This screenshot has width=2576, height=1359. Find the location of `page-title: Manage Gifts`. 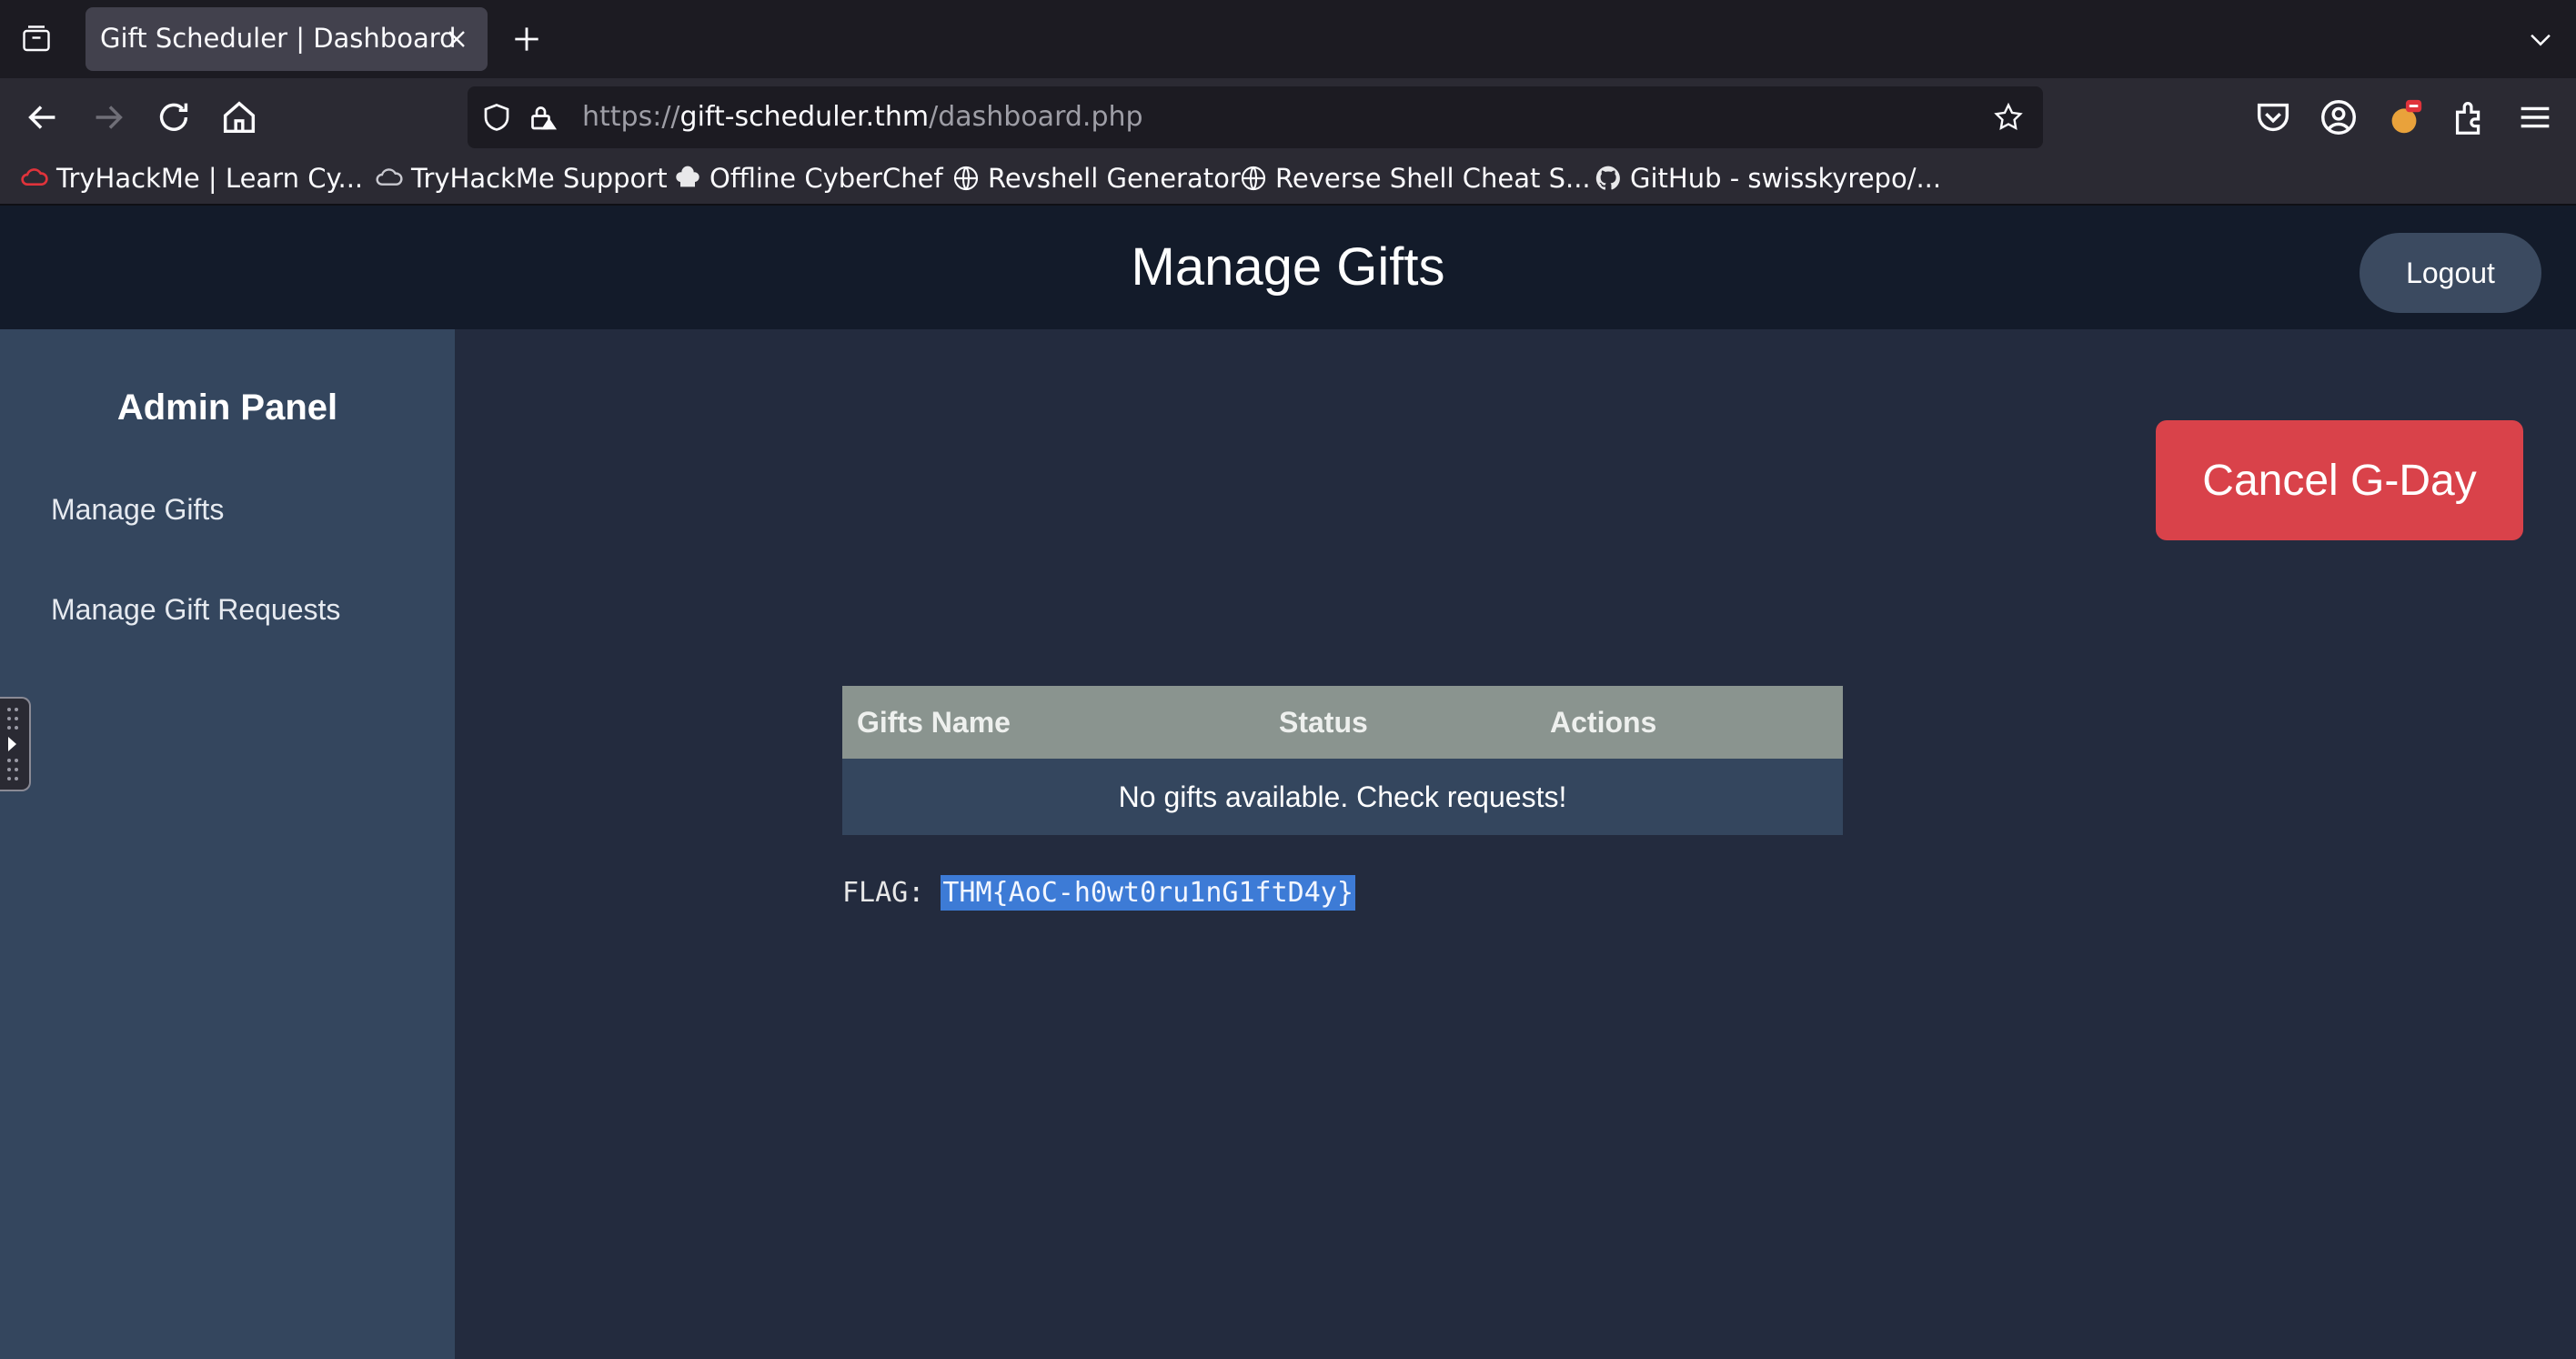

page-title: Manage Gifts is located at coordinates (1288, 267).